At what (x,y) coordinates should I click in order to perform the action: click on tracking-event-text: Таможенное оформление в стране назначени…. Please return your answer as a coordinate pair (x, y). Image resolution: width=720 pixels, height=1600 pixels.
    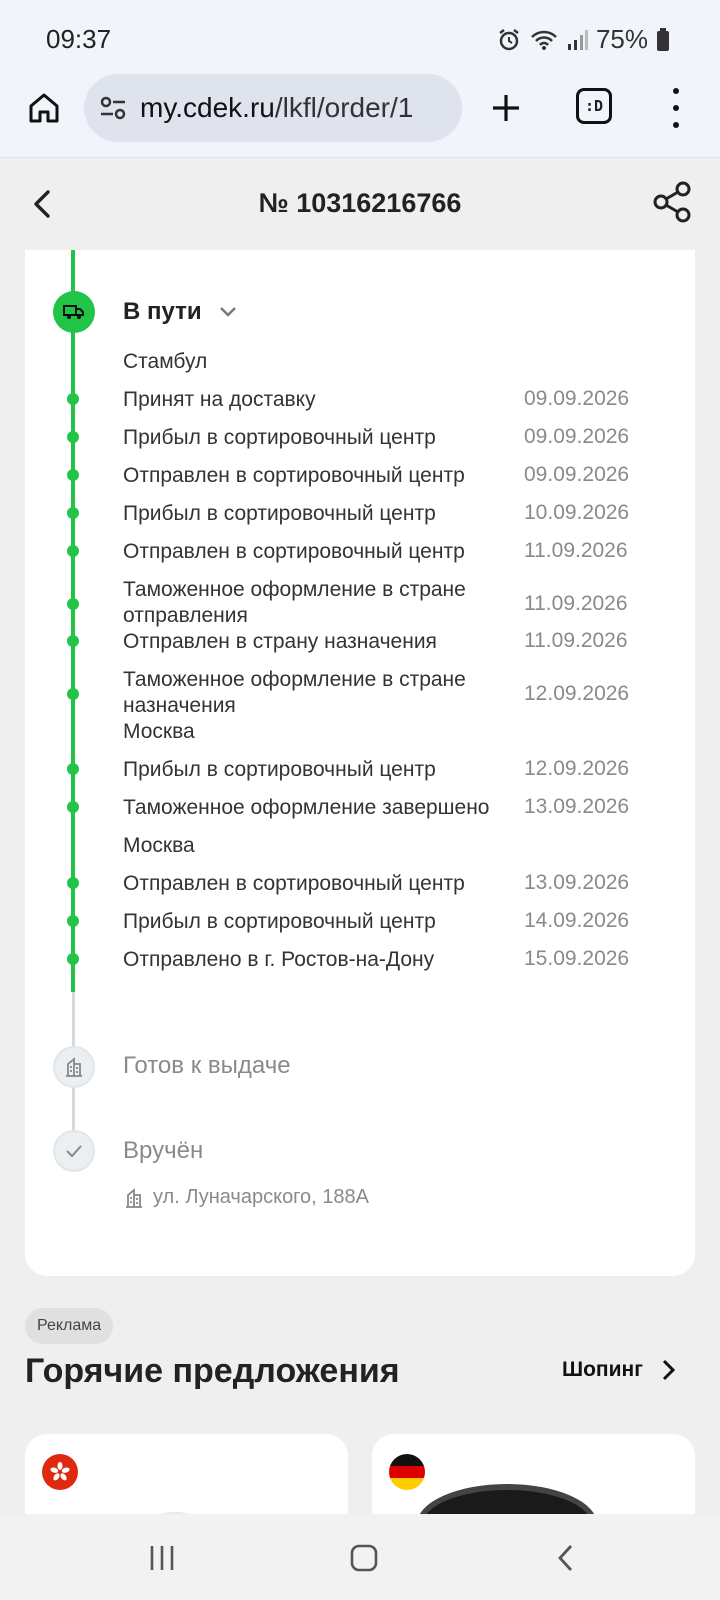
    Looking at the image, I should click on (294, 692).